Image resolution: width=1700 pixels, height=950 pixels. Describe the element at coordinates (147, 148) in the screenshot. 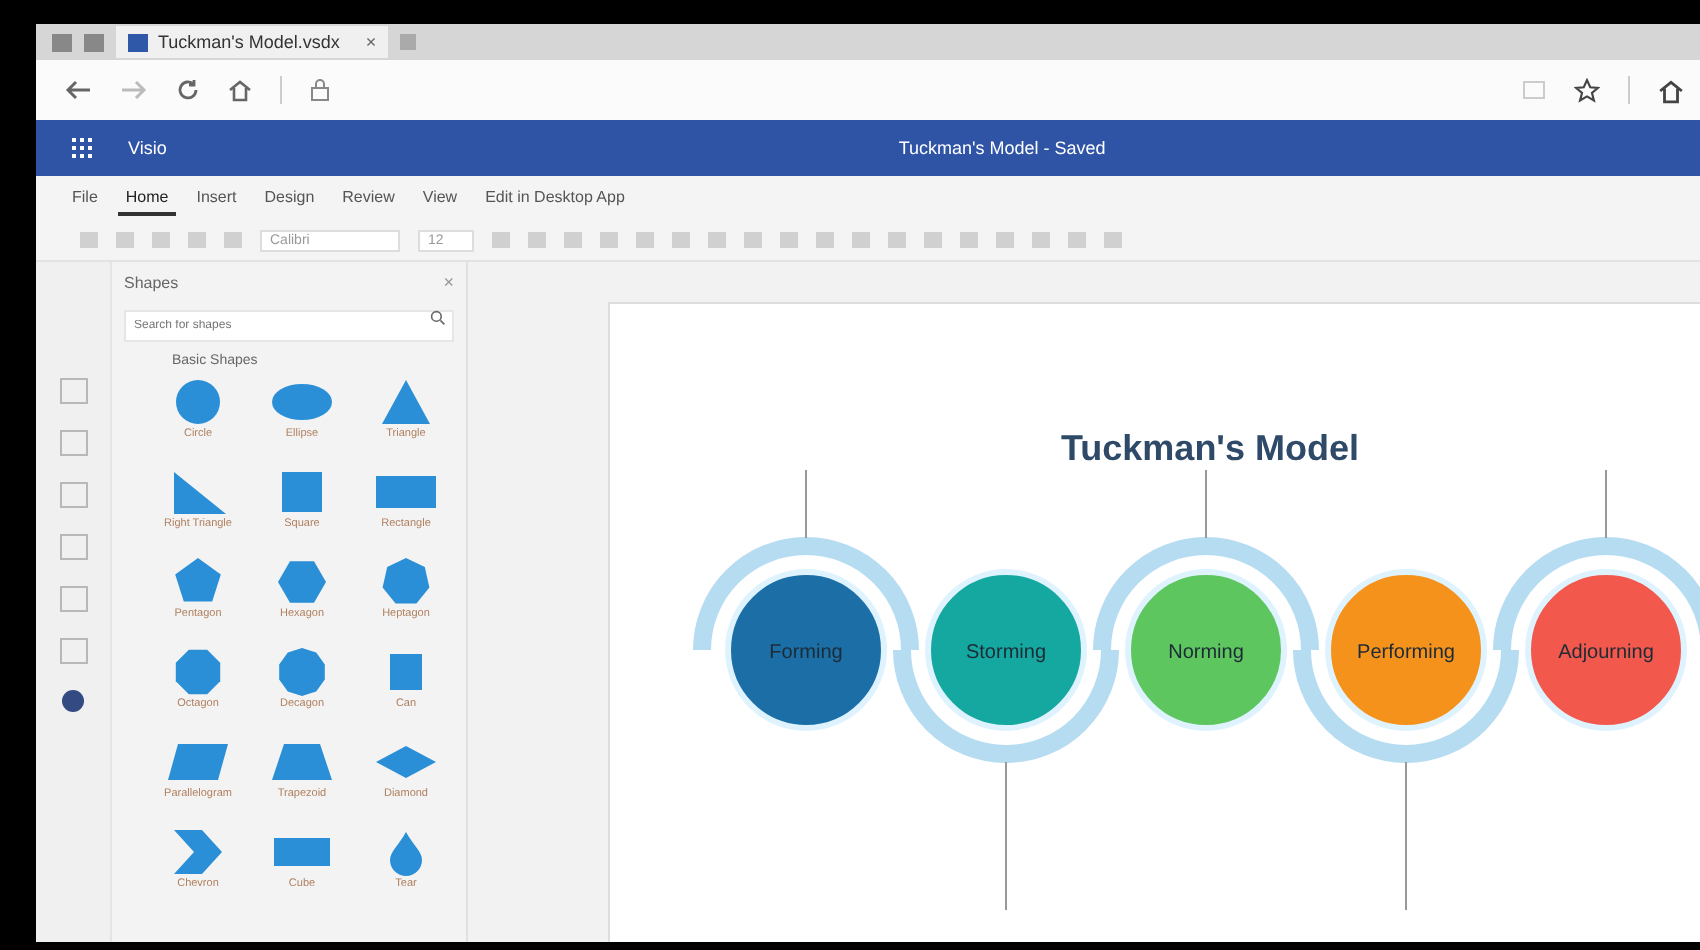

I see `app-name: Visio` at that location.